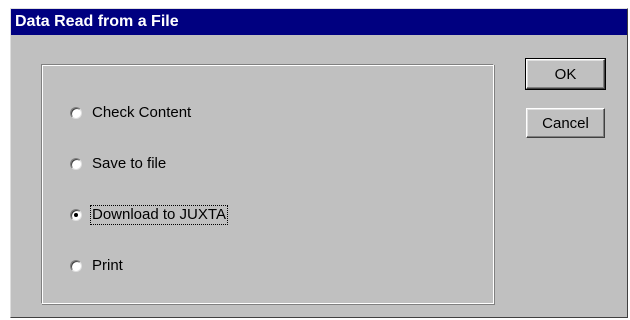 This screenshot has width=630, height=320. What do you see at coordinates (565, 123) in the screenshot?
I see `cancel-button: Cancel` at bounding box center [565, 123].